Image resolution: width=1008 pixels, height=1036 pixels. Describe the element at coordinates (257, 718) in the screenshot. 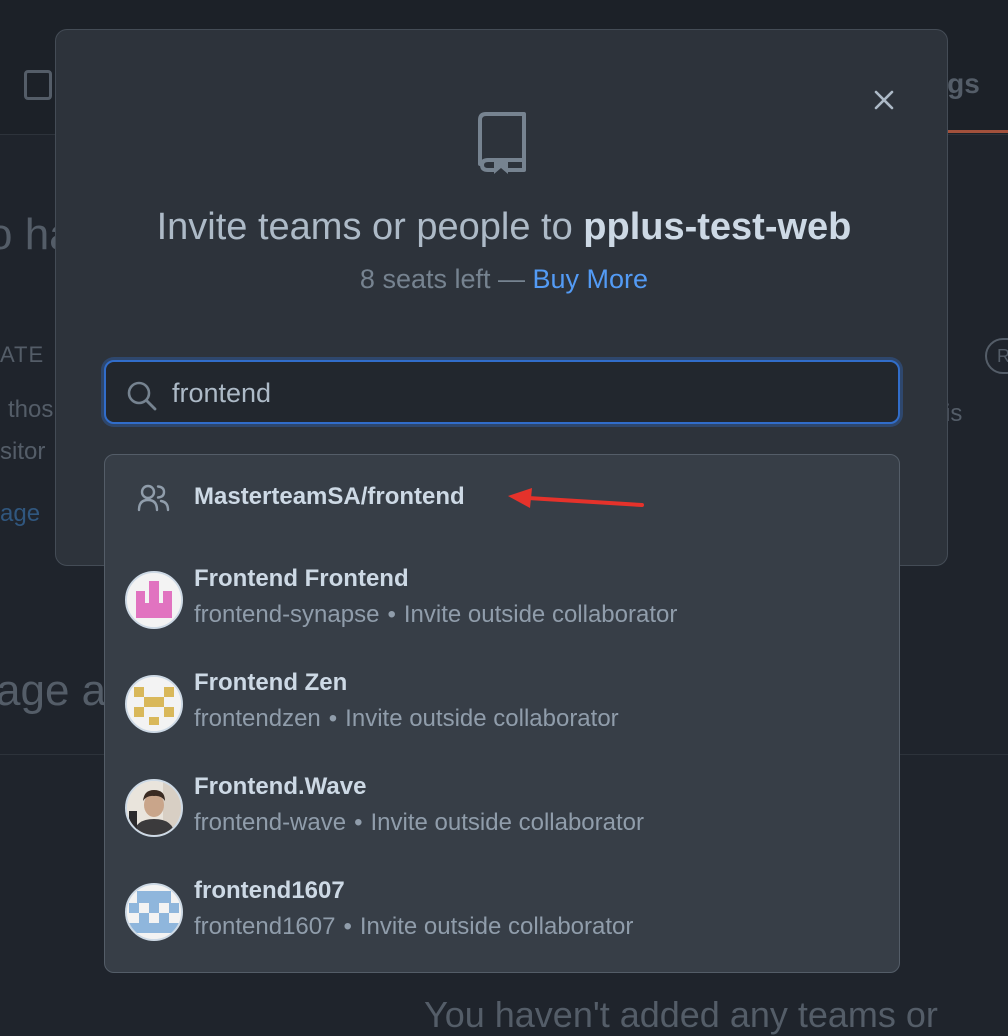

I see `user-login: frontendzen` at that location.